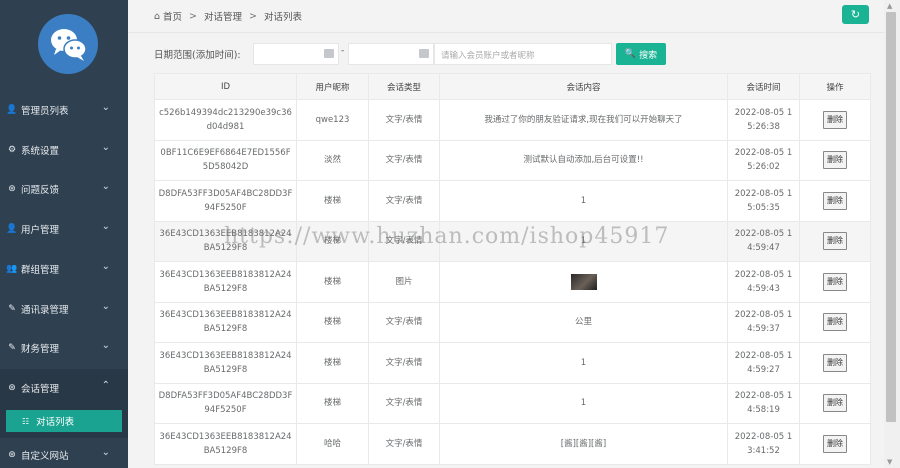 The height and width of the screenshot is (468, 900). I want to click on breadcrumb-home: 首页, so click(172, 16).